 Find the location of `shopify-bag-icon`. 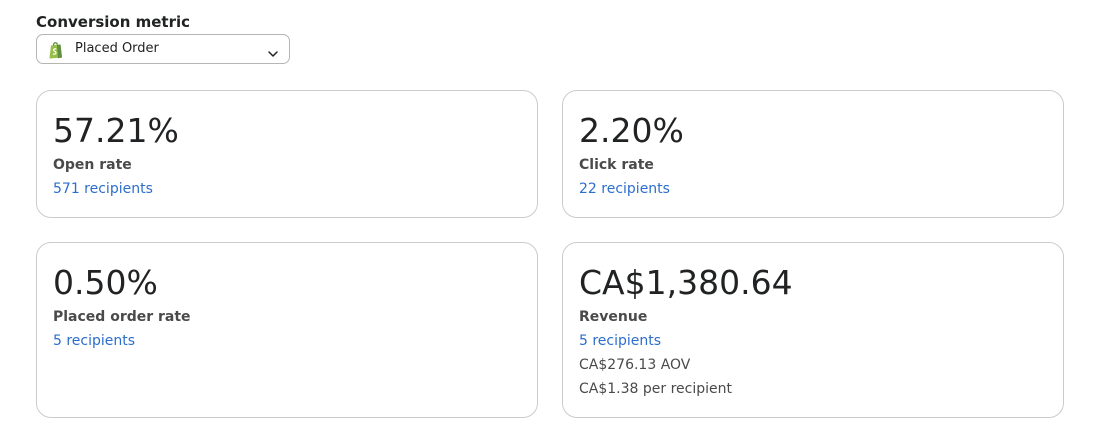

shopify-bag-icon is located at coordinates (56, 50).